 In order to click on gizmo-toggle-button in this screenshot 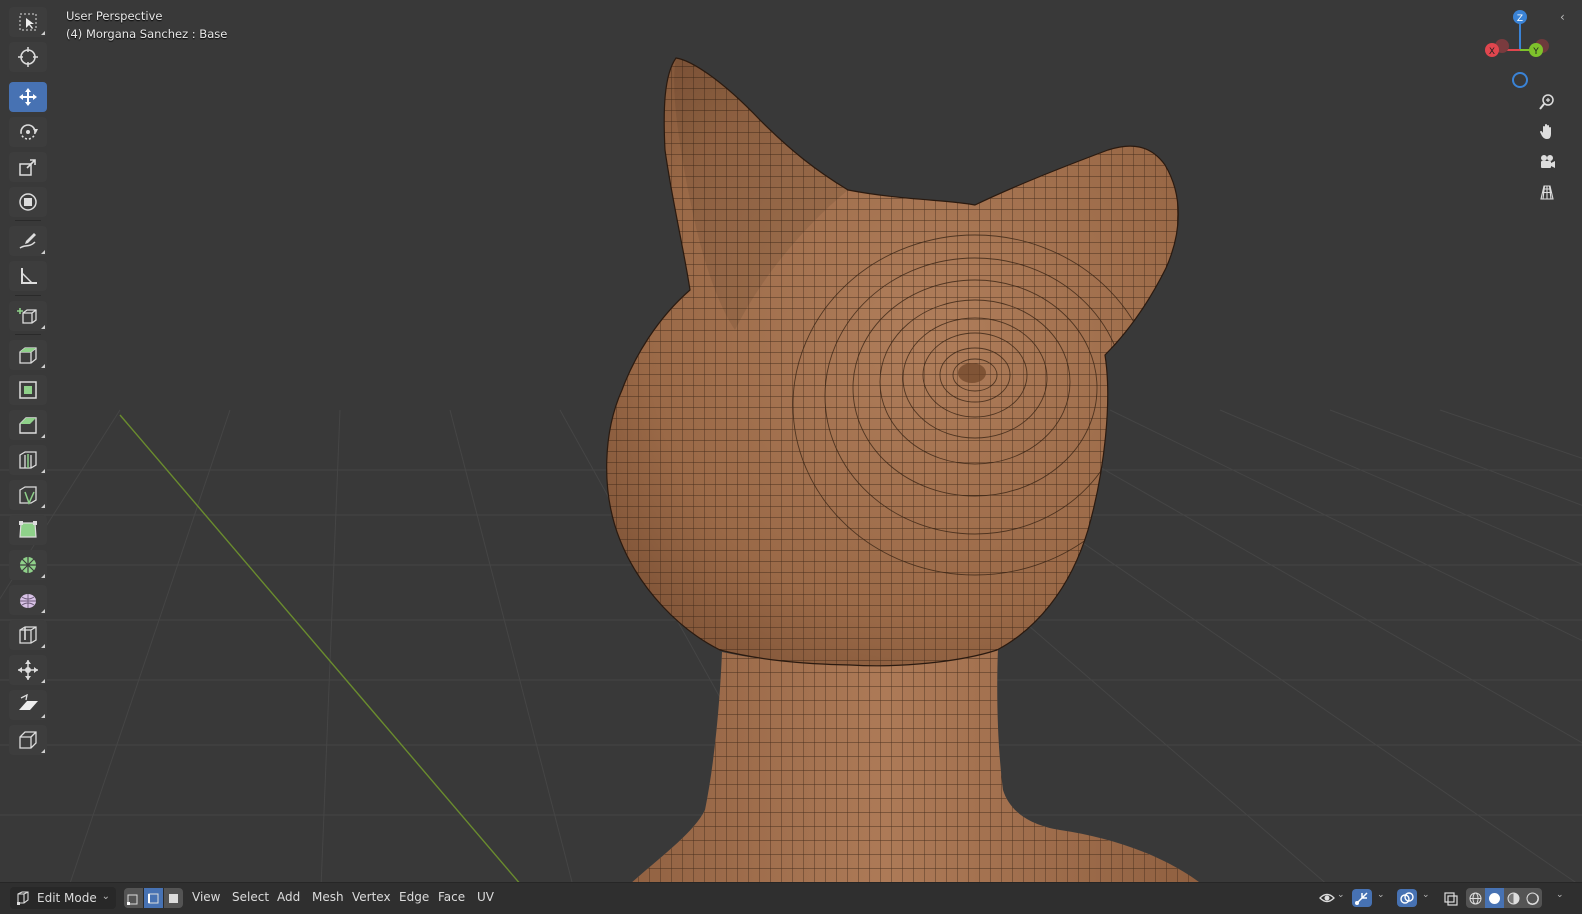, I will do `click(1362, 898)`.